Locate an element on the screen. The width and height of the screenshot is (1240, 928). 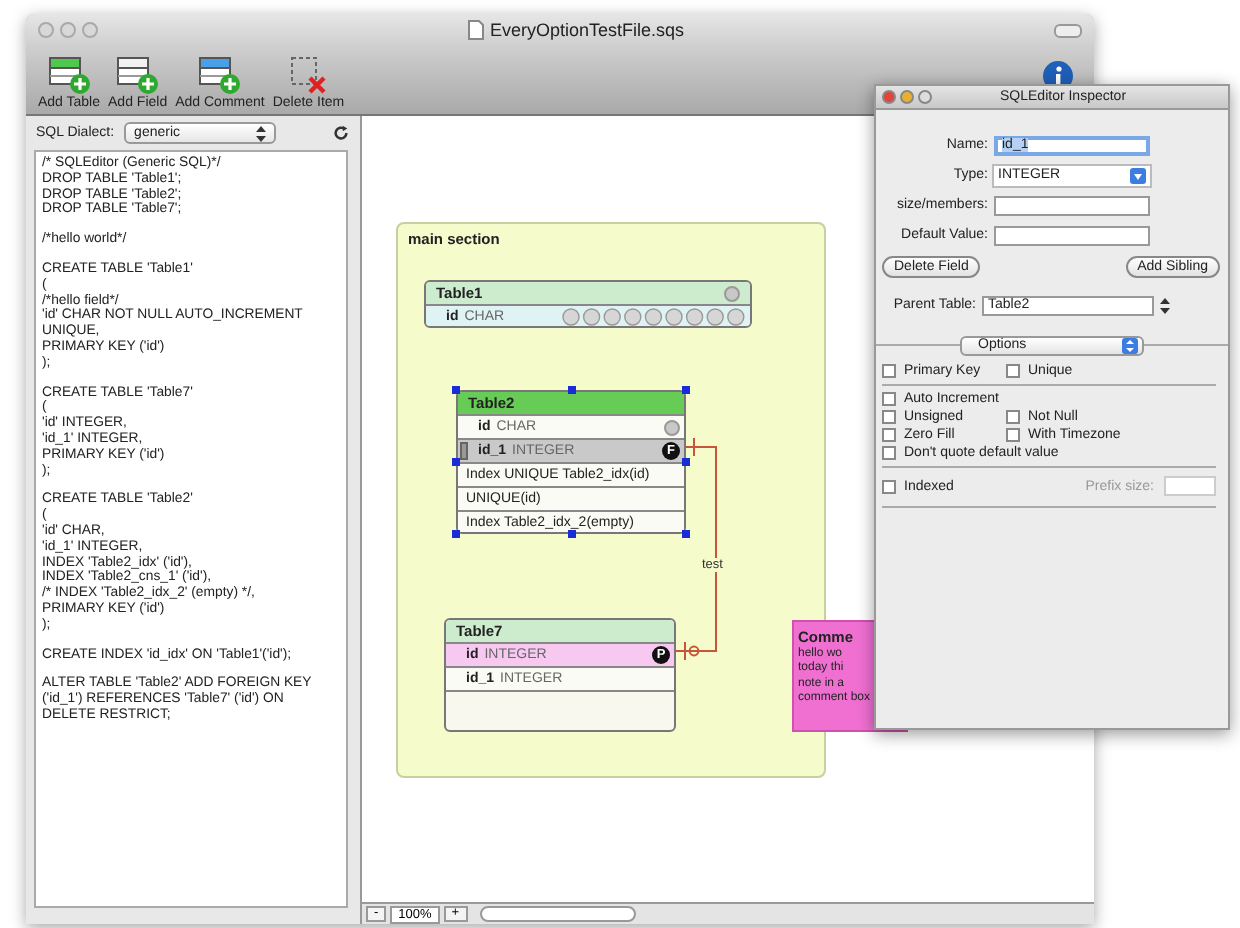
prefix-size-field is located at coordinates (1190, 486).